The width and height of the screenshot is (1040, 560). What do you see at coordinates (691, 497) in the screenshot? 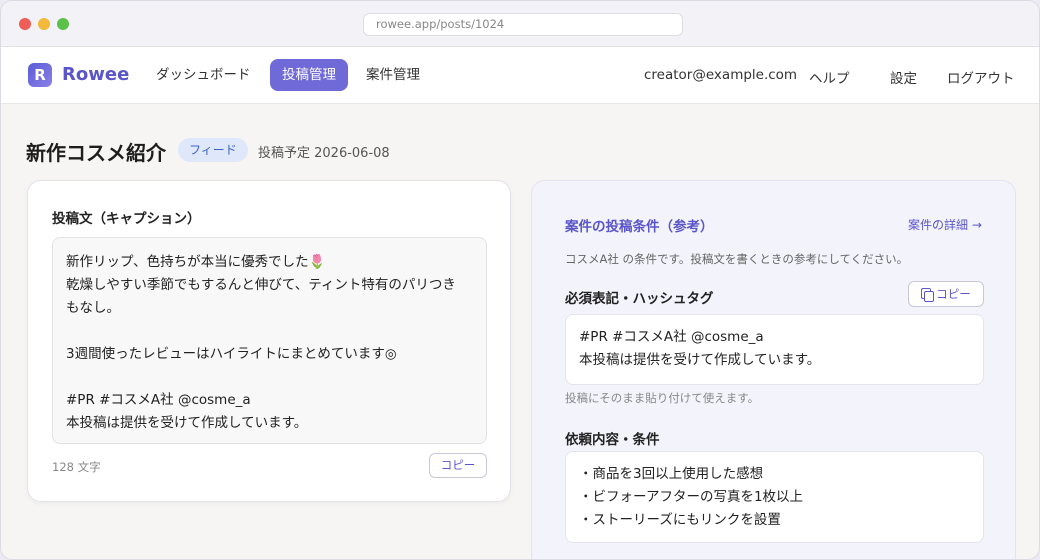
I see `request-line: ・ビフォーアフターの写真を1枚以上` at bounding box center [691, 497].